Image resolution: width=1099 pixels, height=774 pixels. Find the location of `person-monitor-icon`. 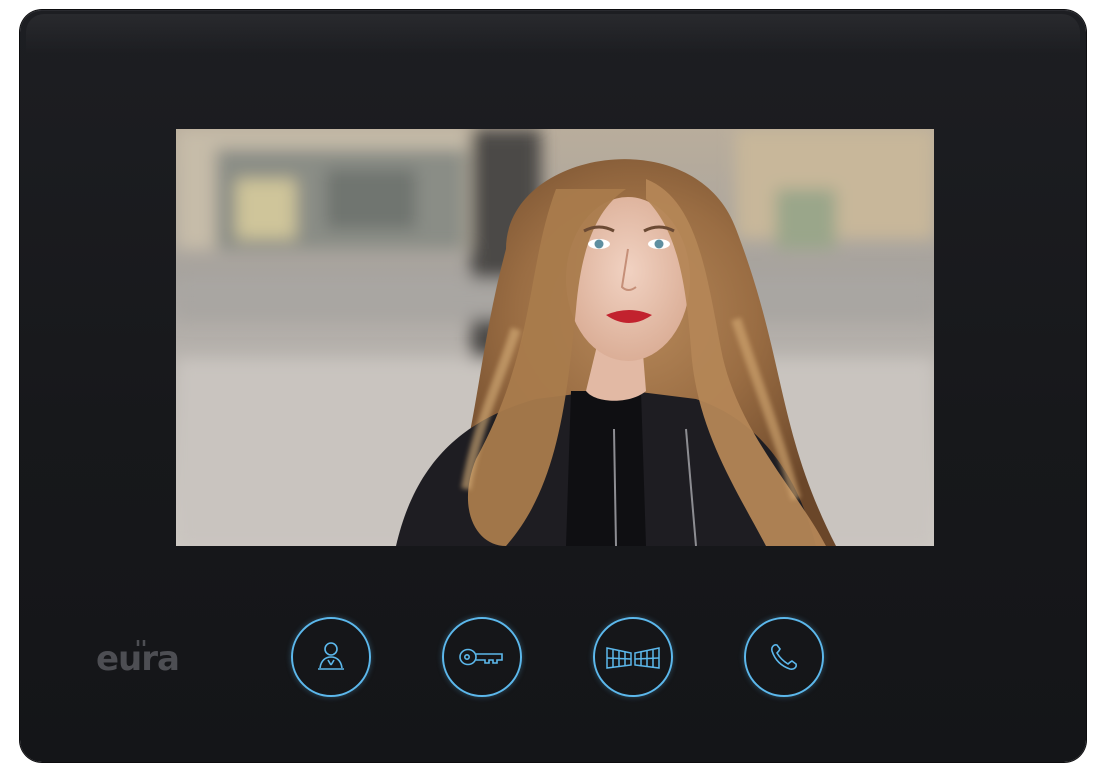

person-monitor-icon is located at coordinates (331, 656).